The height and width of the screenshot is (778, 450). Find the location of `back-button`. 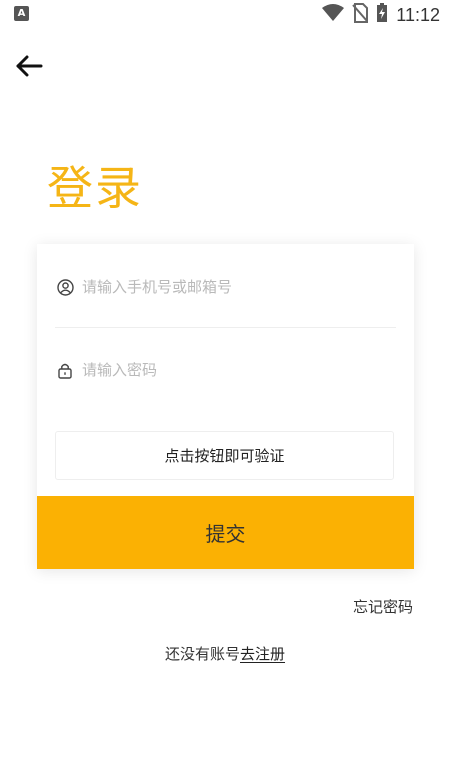

back-button is located at coordinates (29, 68).